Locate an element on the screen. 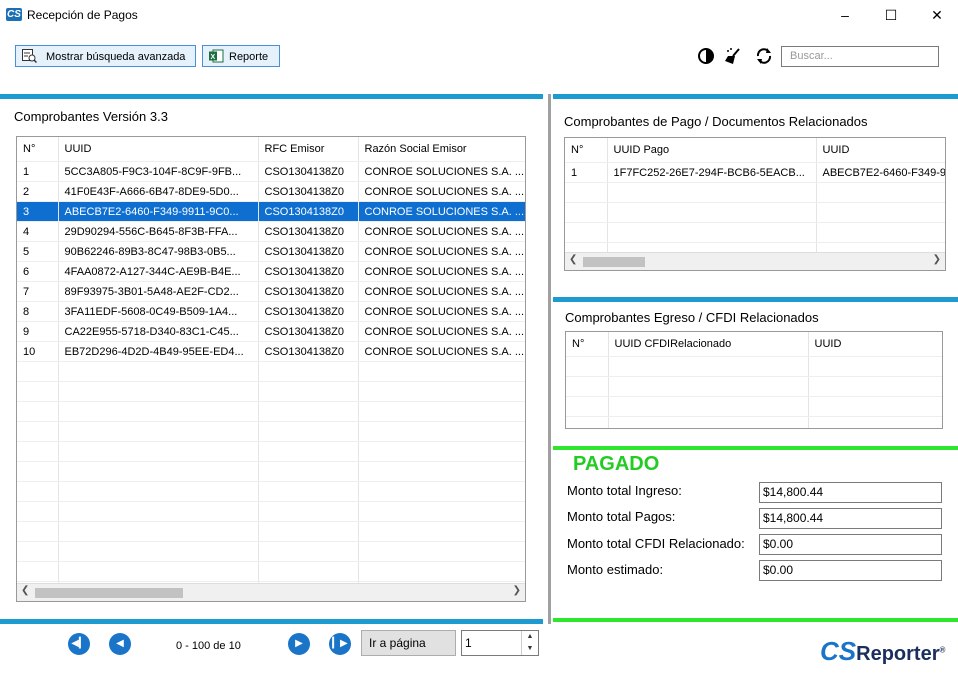 The width and height of the screenshot is (958, 679). main-grid-hscrollbar: ❮ ❯ is located at coordinates (271, 592).